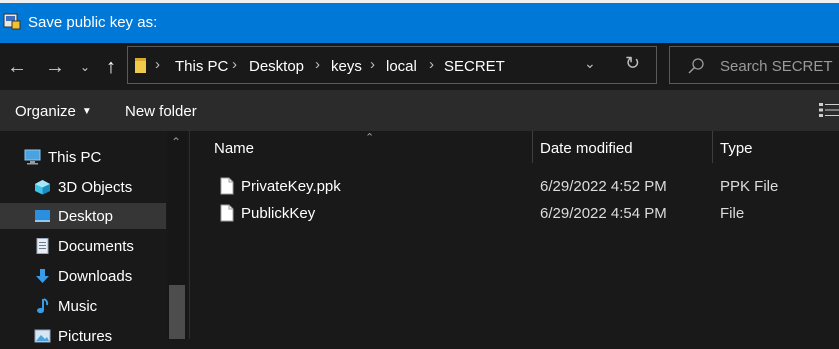  What do you see at coordinates (86, 216) in the screenshot?
I see `nav-item-label: Desktop` at bounding box center [86, 216].